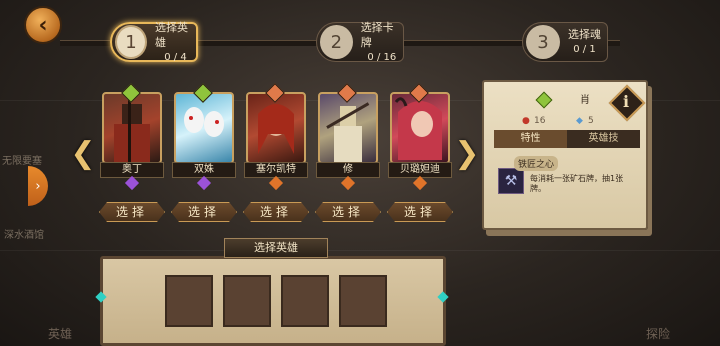 Image resolution: width=720 pixels, height=346 pixels. Describe the element at coordinates (540, 121) in the screenshot. I see `hero-hp-value: 16` at that location.